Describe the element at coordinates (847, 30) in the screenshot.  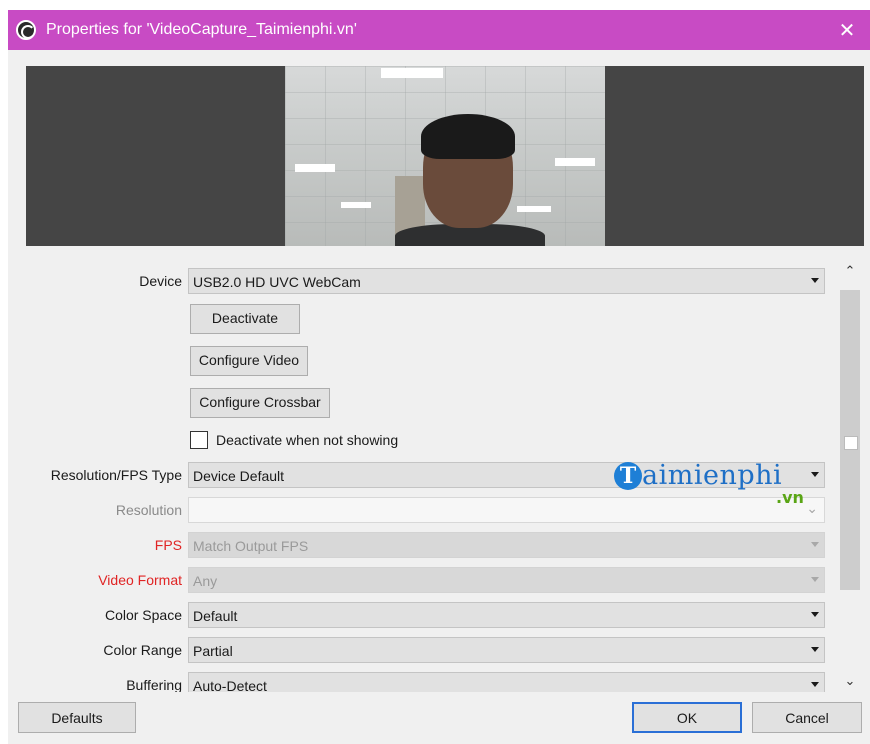
I see `close-icon: ✕` at that location.